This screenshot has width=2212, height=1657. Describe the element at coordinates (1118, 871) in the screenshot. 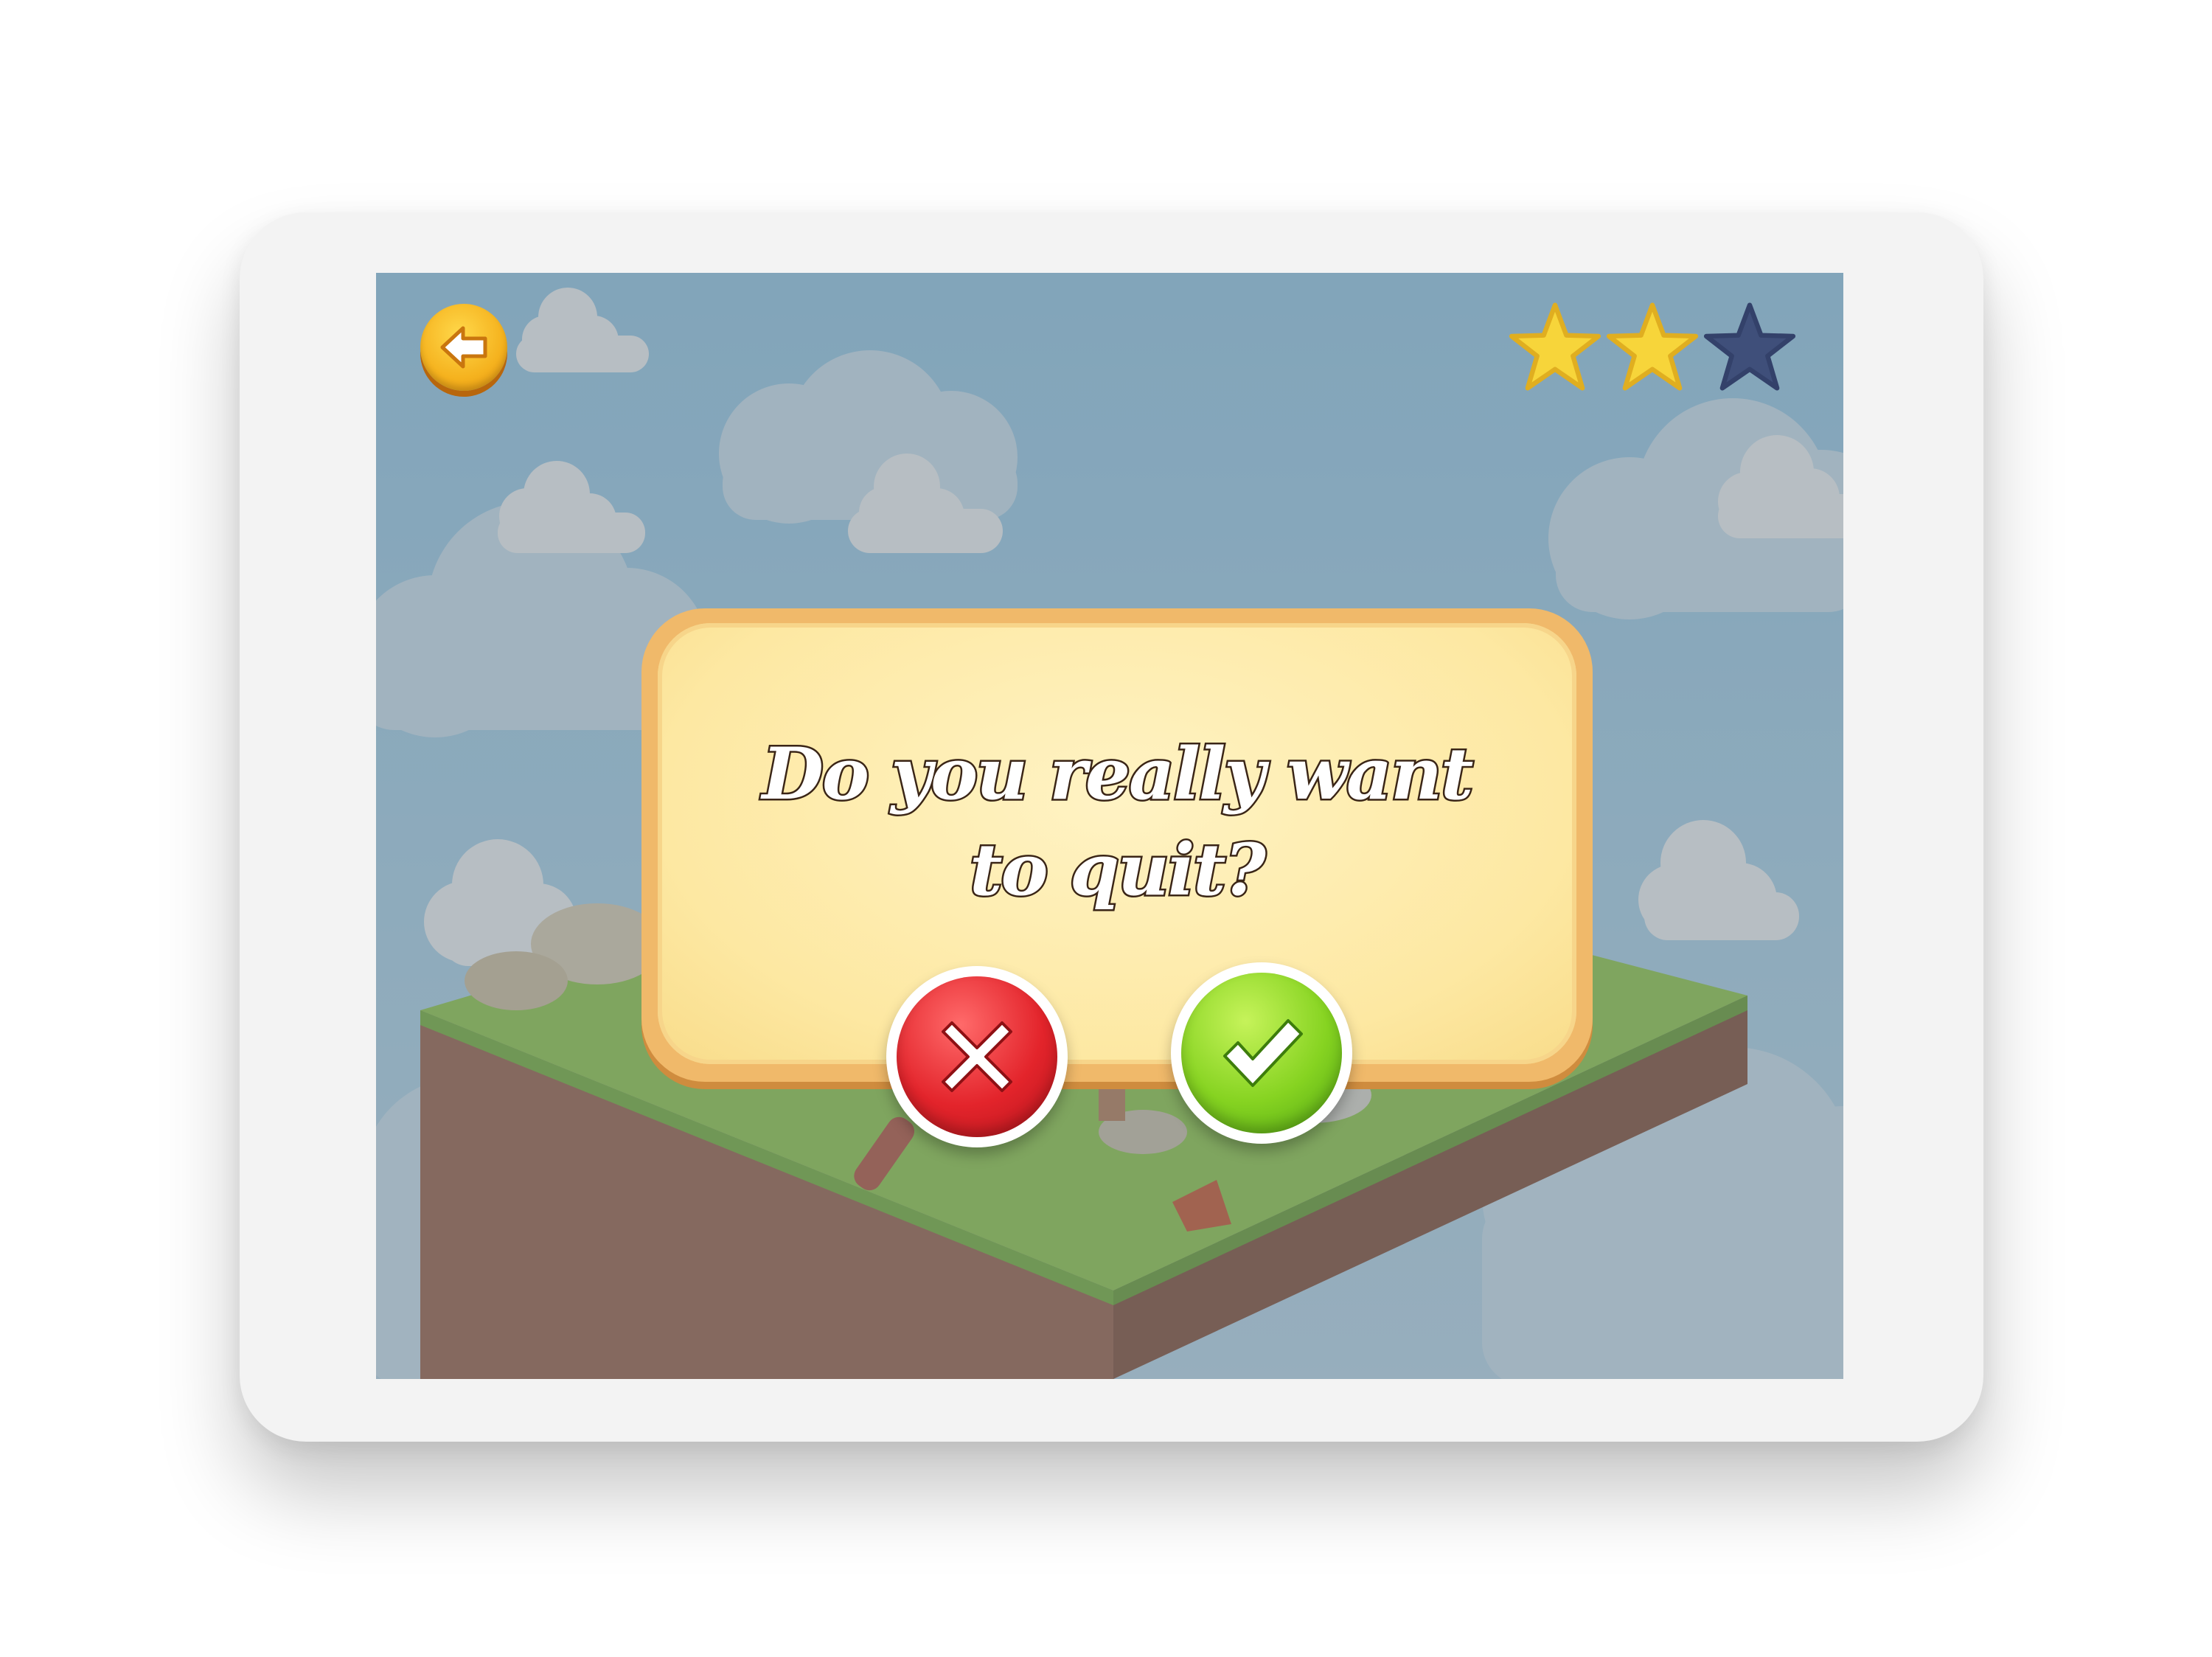

I see `dialog-message-line2: to quit?` at that location.